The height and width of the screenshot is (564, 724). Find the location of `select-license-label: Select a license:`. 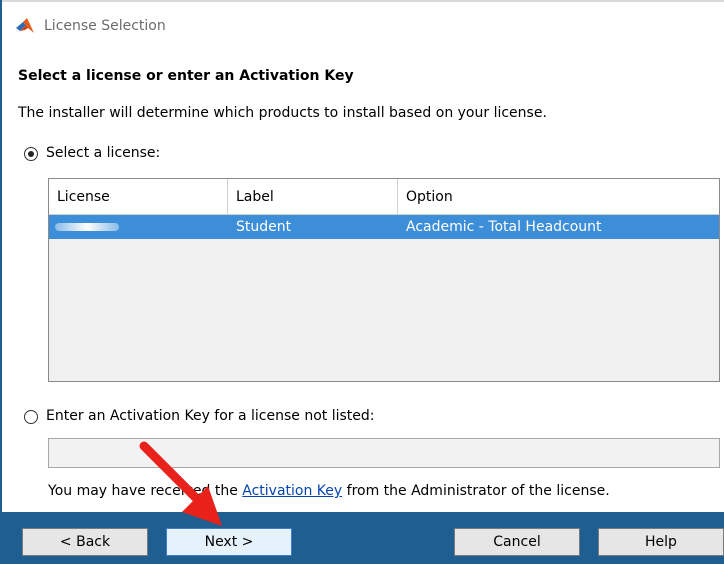

select-license-label: Select a license: is located at coordinates (103, 153).